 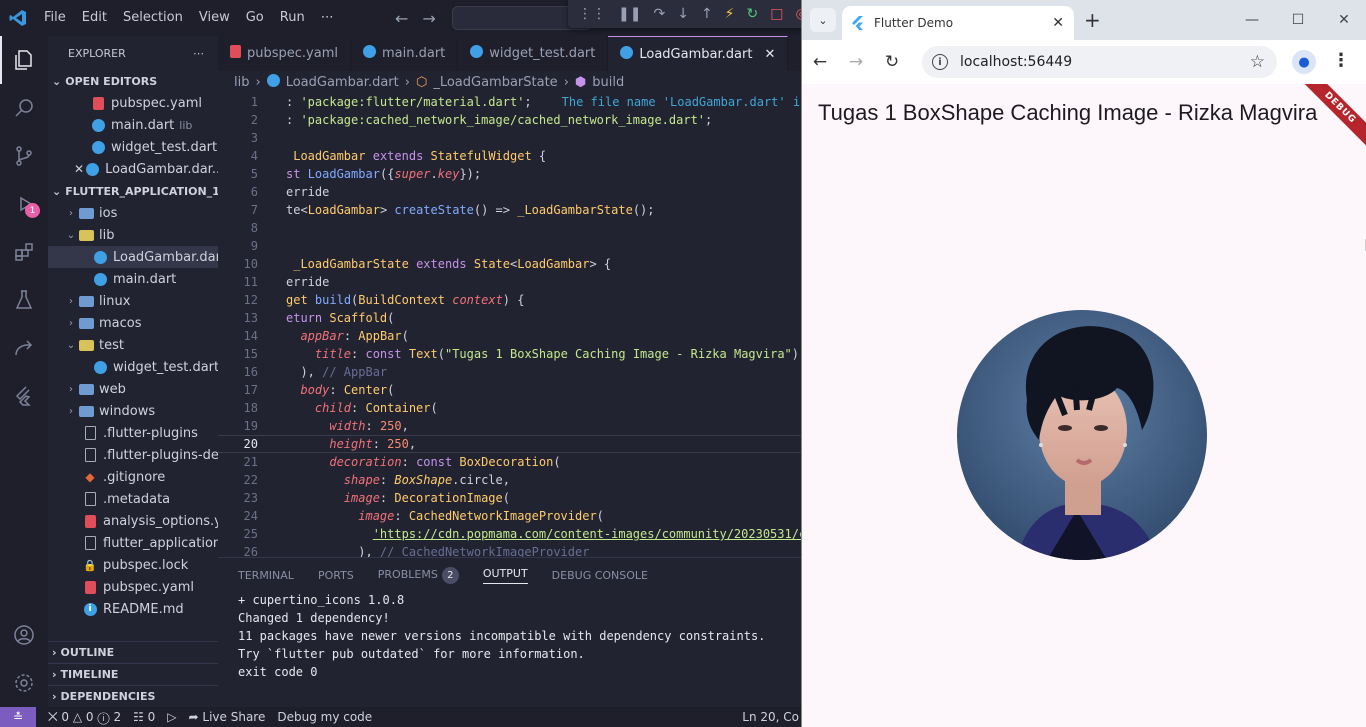 I want to click on explorer-icon, so click(x=24, y=60).